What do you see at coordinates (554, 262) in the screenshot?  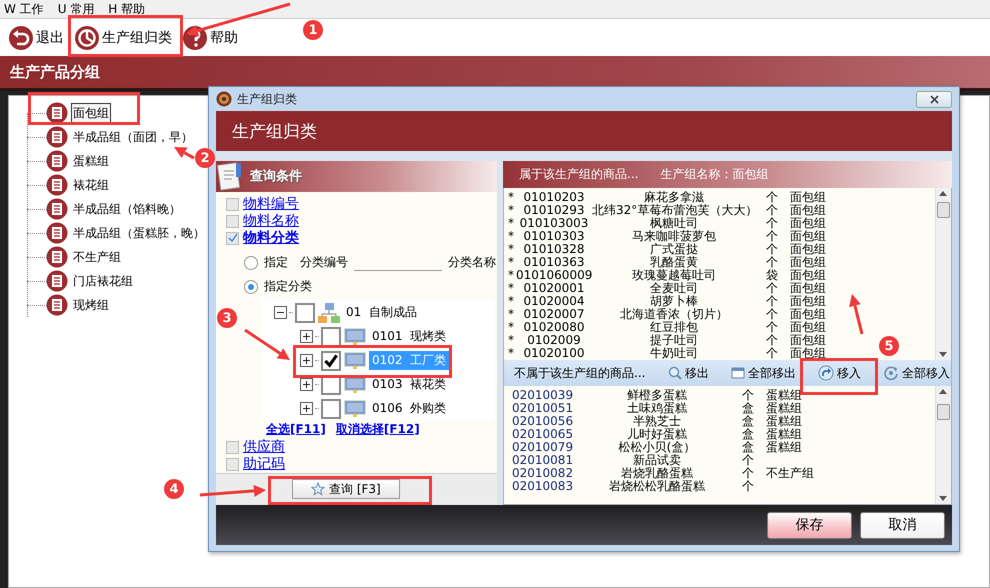 I see `product-code: 01010363` at bounding box center [554, 262].